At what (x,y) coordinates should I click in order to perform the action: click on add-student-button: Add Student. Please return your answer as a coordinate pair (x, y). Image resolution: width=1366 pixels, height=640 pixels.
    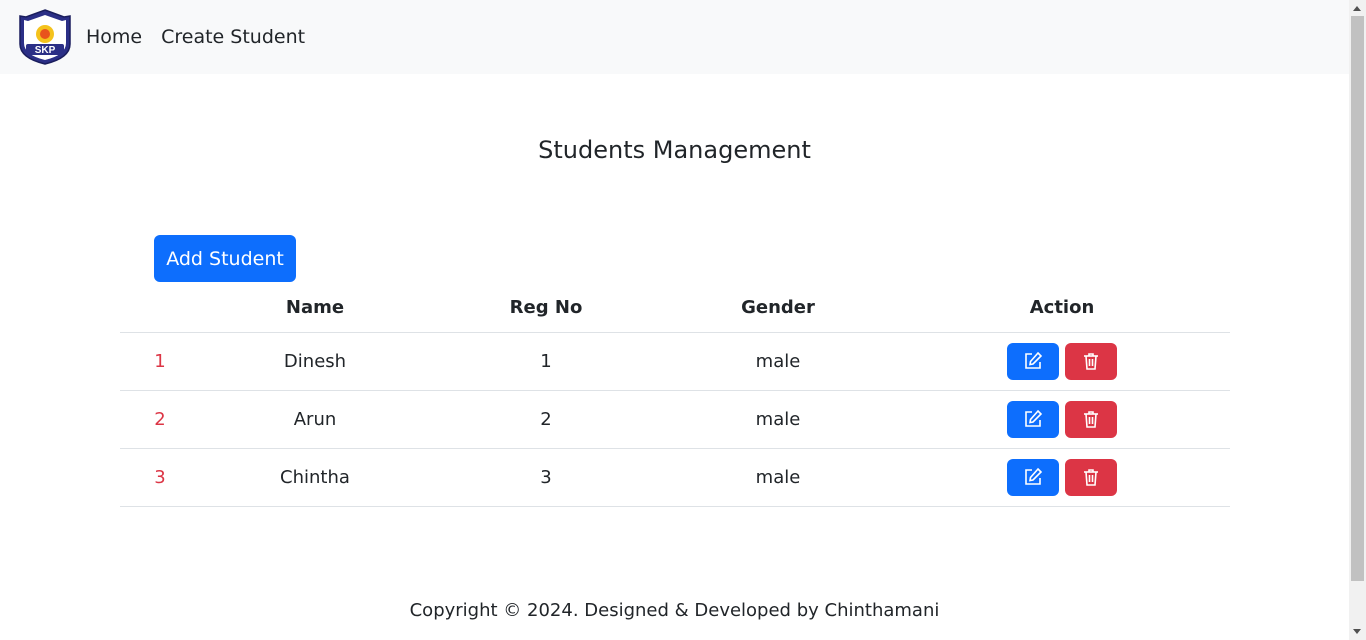
    Looking at the image, I should click on (225, 258).